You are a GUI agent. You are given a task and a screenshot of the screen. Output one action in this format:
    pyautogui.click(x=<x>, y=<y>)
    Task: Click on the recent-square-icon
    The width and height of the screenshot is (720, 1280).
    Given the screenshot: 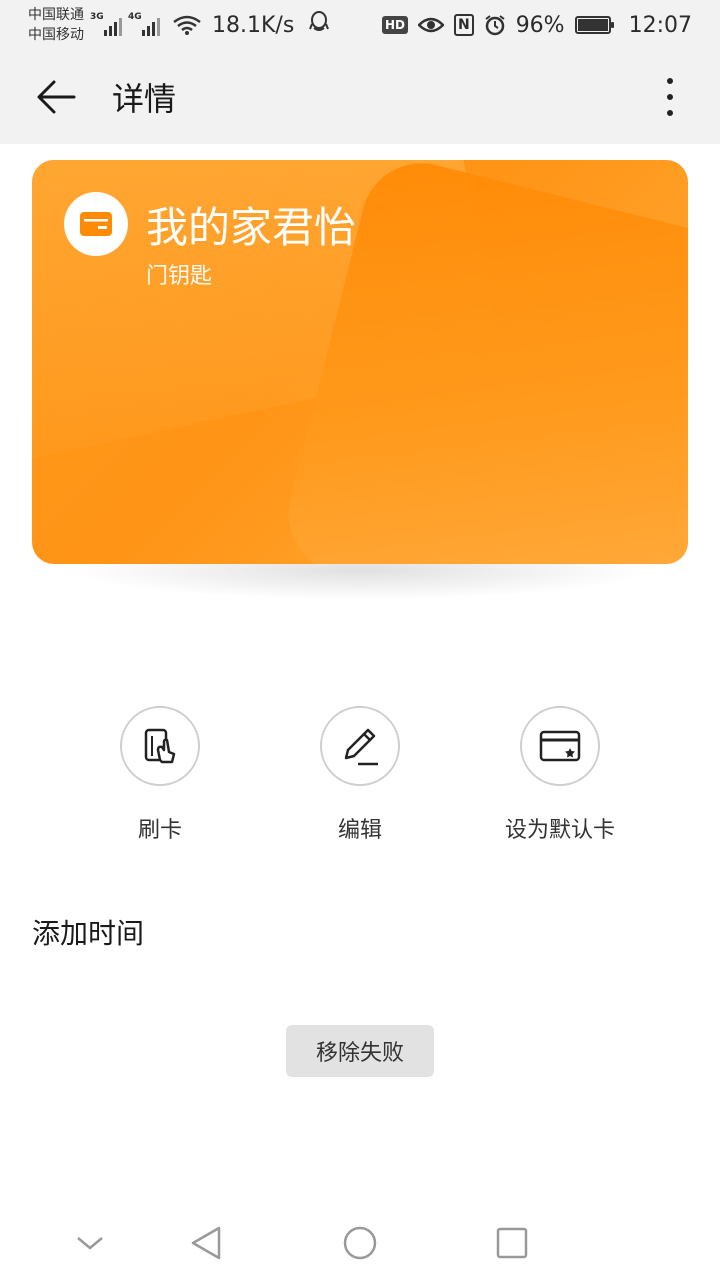 What is the action you would take?
    pyautogui.click(x=512, y=1243)
    